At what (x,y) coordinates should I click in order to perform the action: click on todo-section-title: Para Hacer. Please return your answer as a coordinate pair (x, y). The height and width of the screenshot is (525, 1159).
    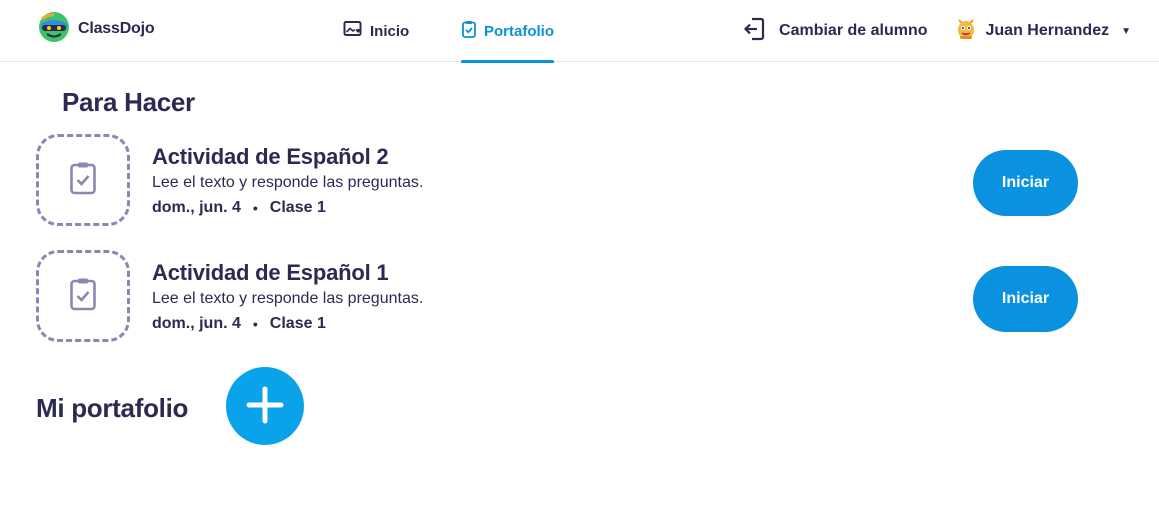
    Looking at the image, I should click on (128, 102).